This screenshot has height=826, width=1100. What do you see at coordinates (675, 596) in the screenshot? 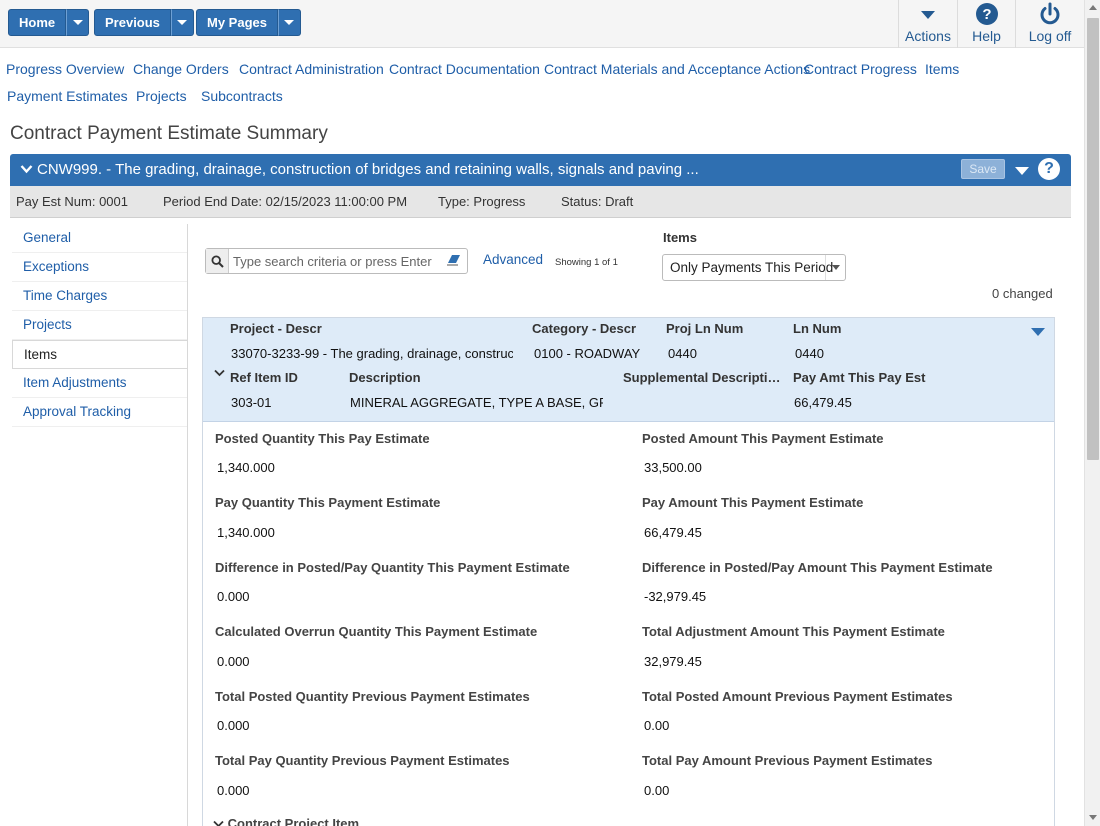
I see `field-value: -32,979.45` at bounding box center [675, 596].